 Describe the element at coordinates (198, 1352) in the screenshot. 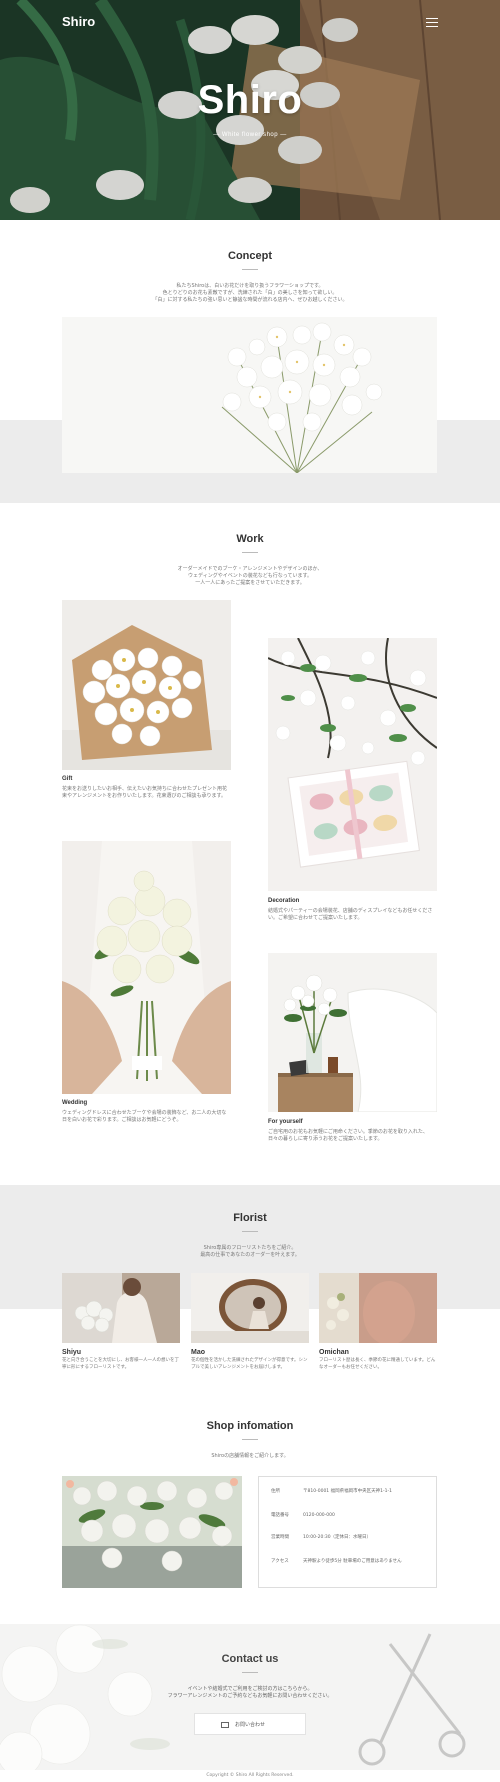

I see `florist-mao-name: Mao` at that location.